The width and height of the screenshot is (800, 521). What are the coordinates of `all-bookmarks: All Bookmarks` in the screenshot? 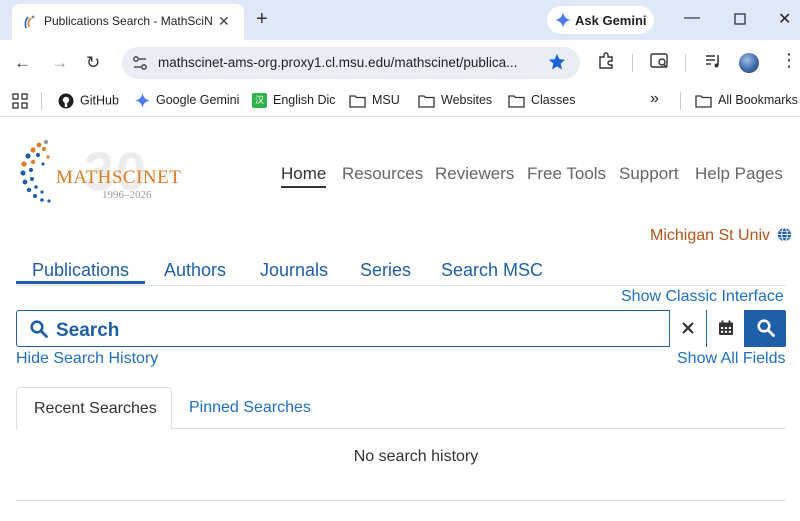 It's located at (746, 100).